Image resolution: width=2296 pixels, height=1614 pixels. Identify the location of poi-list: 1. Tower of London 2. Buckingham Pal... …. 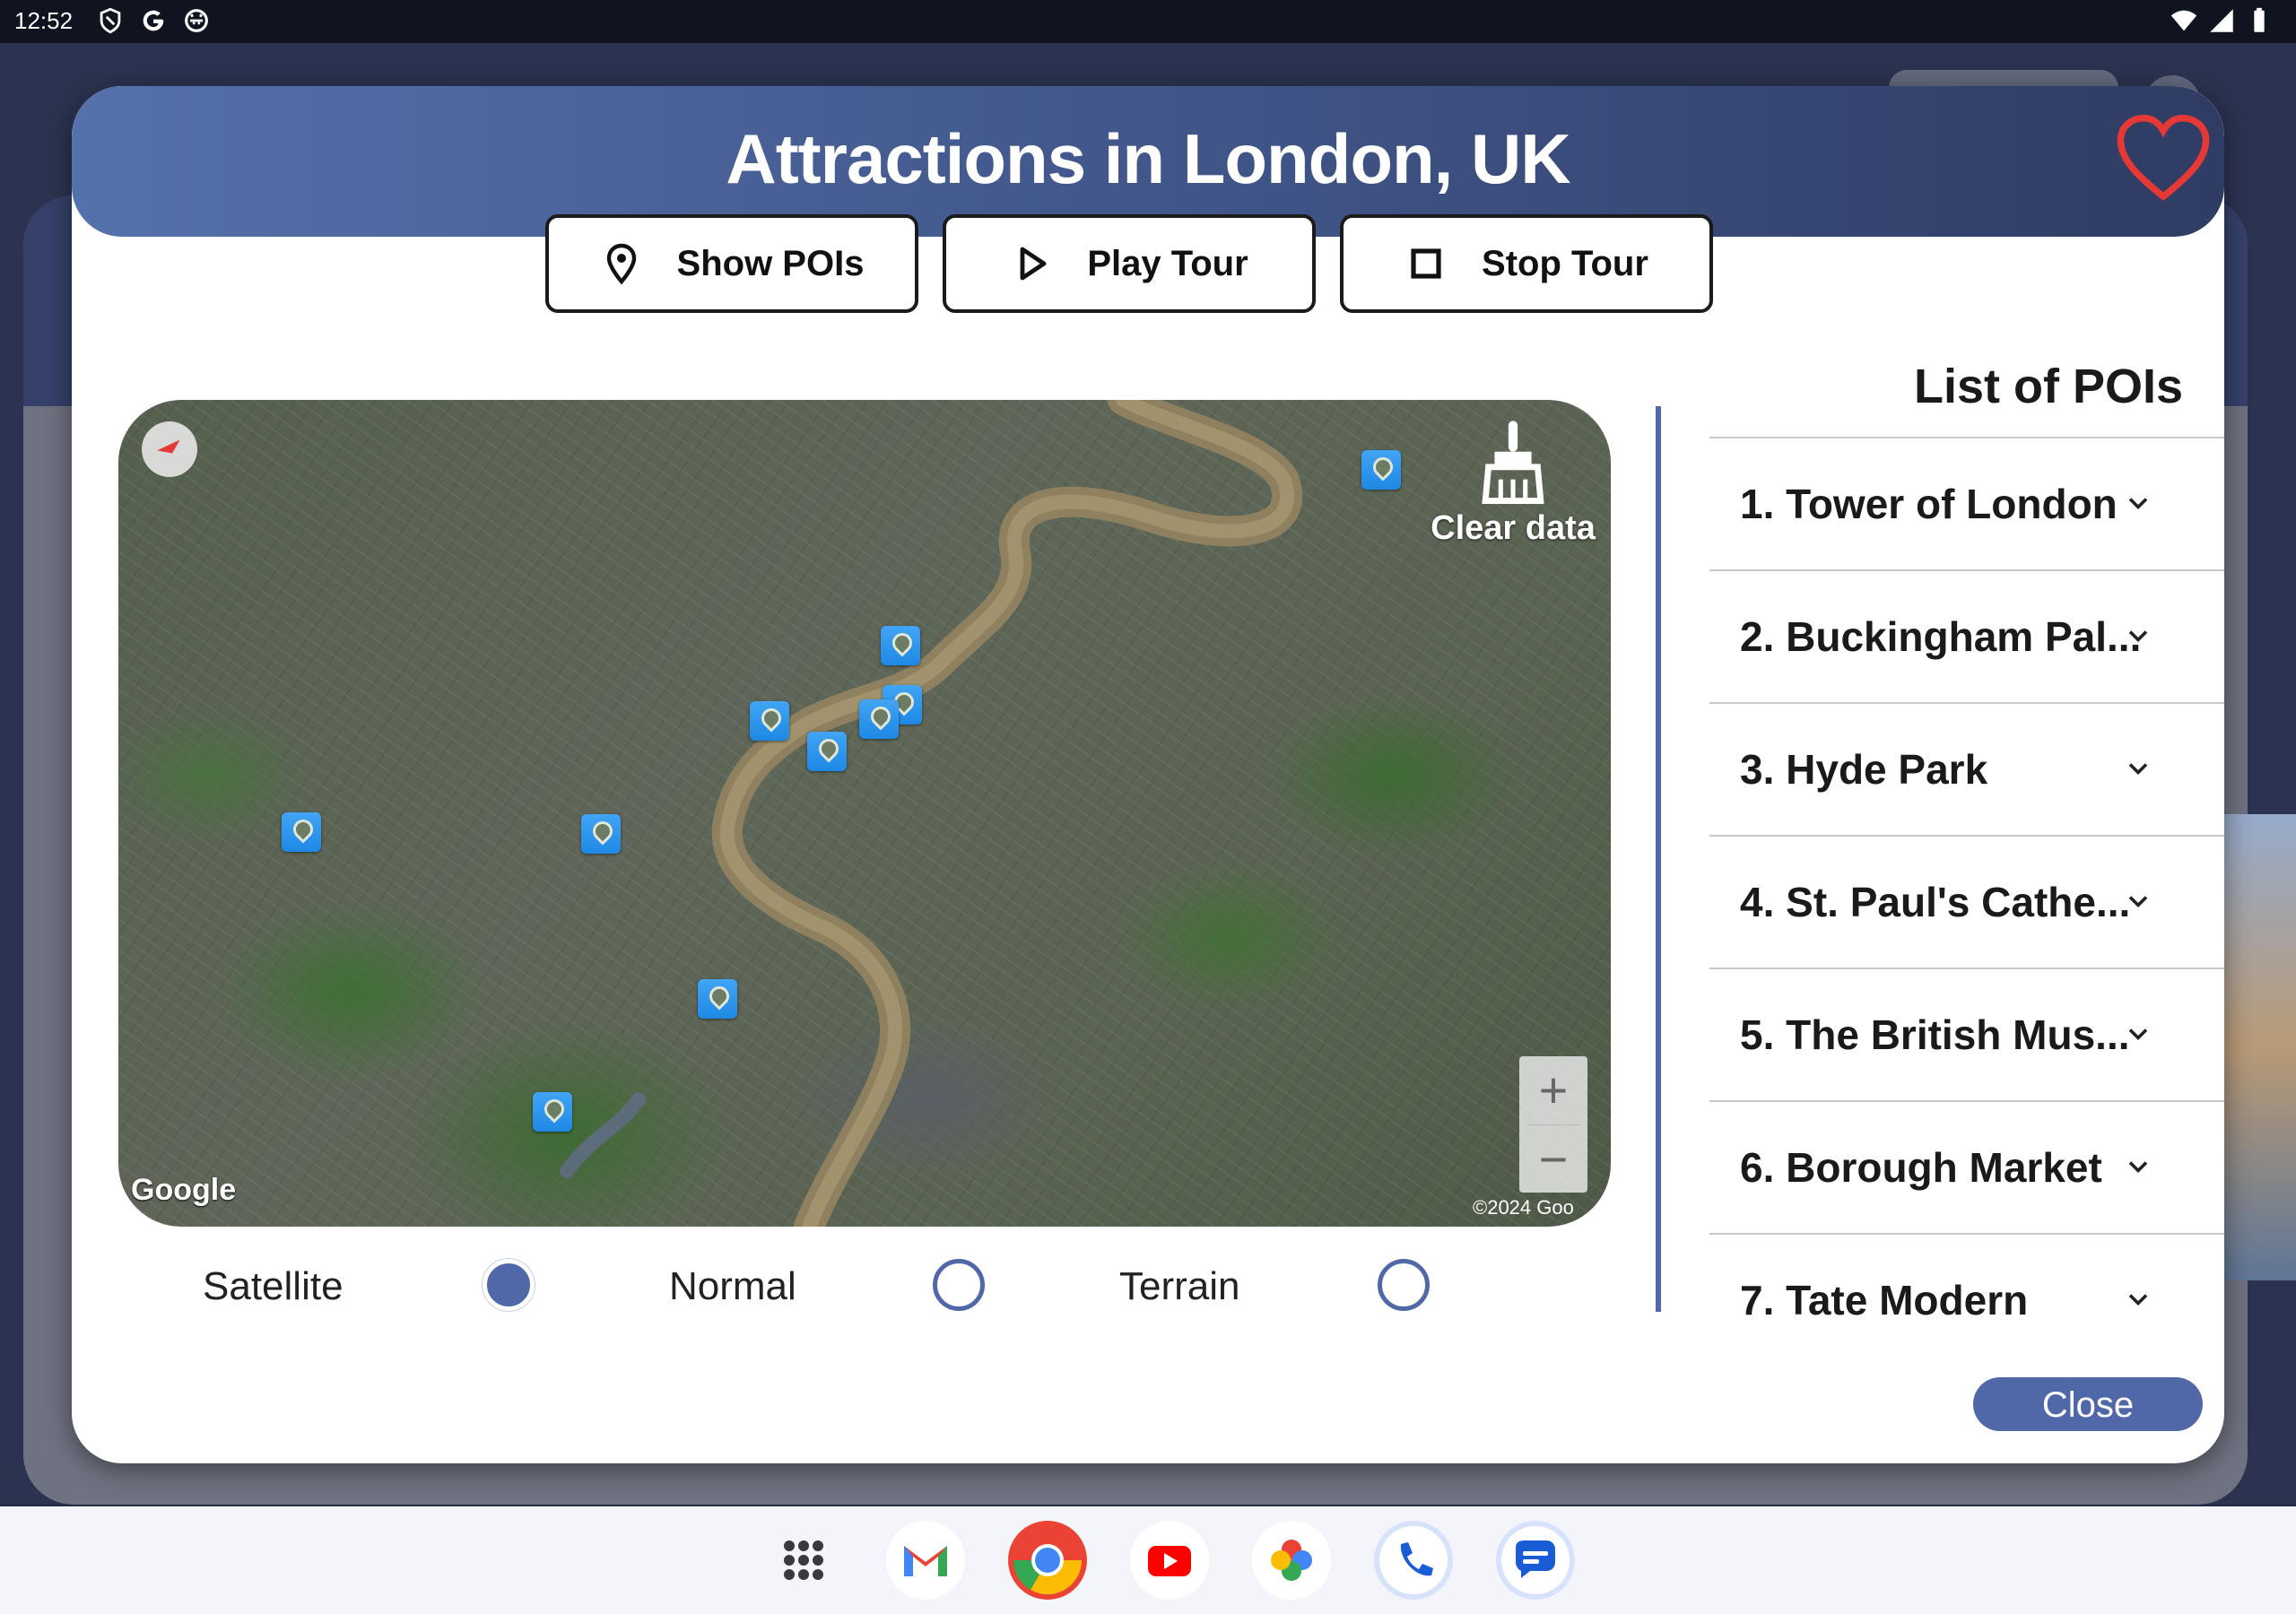
(1966, 902).